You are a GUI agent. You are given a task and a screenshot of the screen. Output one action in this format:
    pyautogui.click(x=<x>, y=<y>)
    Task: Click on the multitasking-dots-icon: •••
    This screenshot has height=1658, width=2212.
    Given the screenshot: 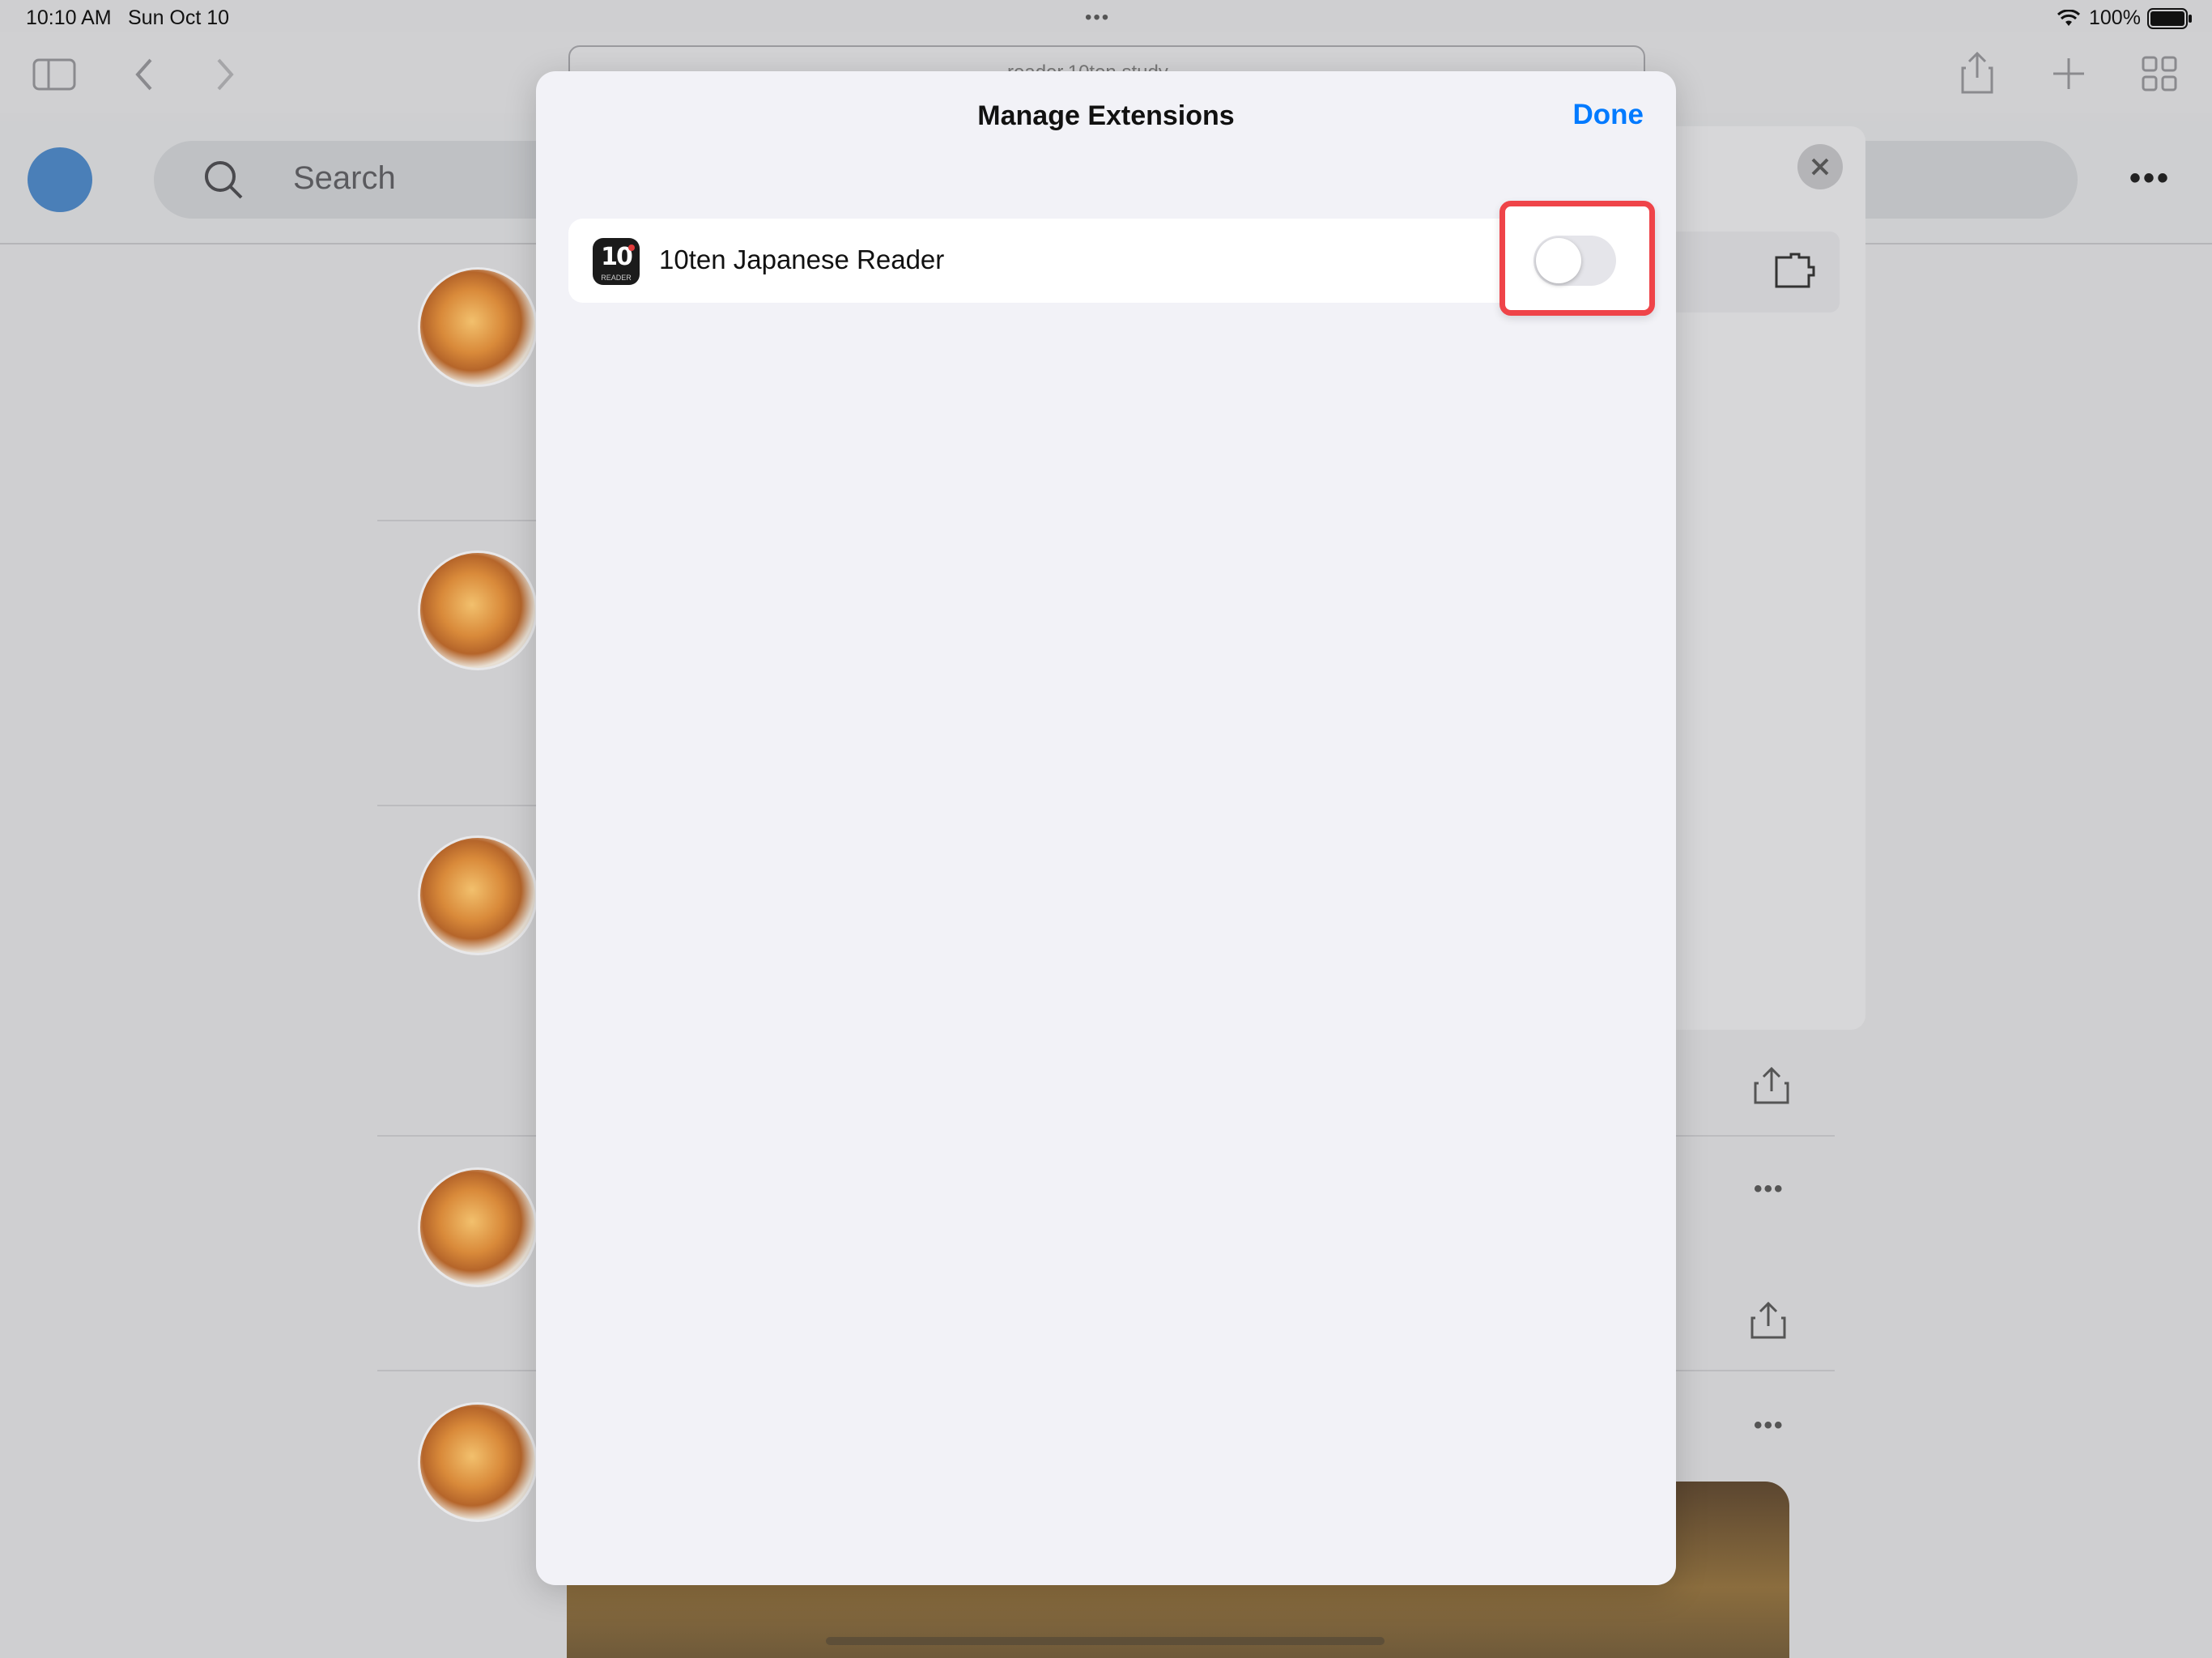 What is the action you would take?
    pyautogui.click(x=1097, y=17)
    